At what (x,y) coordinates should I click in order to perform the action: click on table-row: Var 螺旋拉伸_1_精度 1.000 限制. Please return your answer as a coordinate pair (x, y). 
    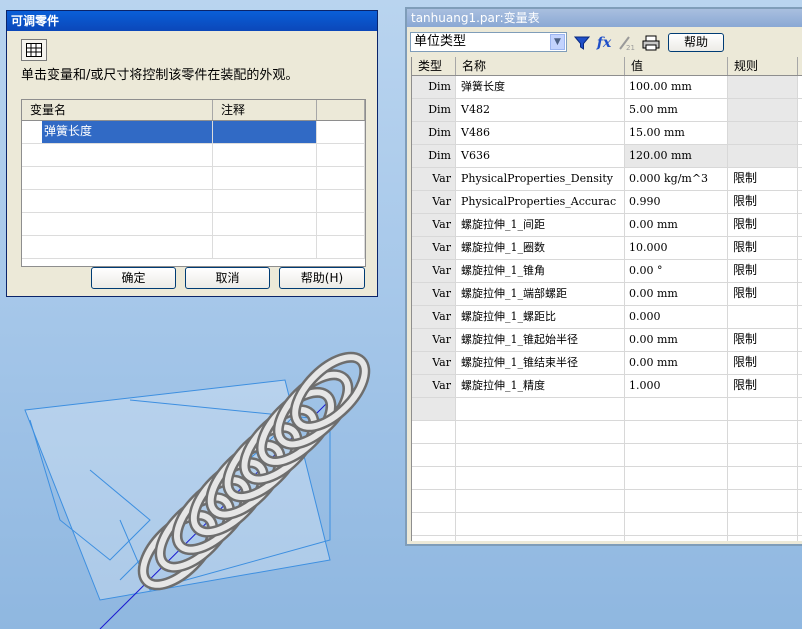
    Looking at the image, I should click on (607, 386).